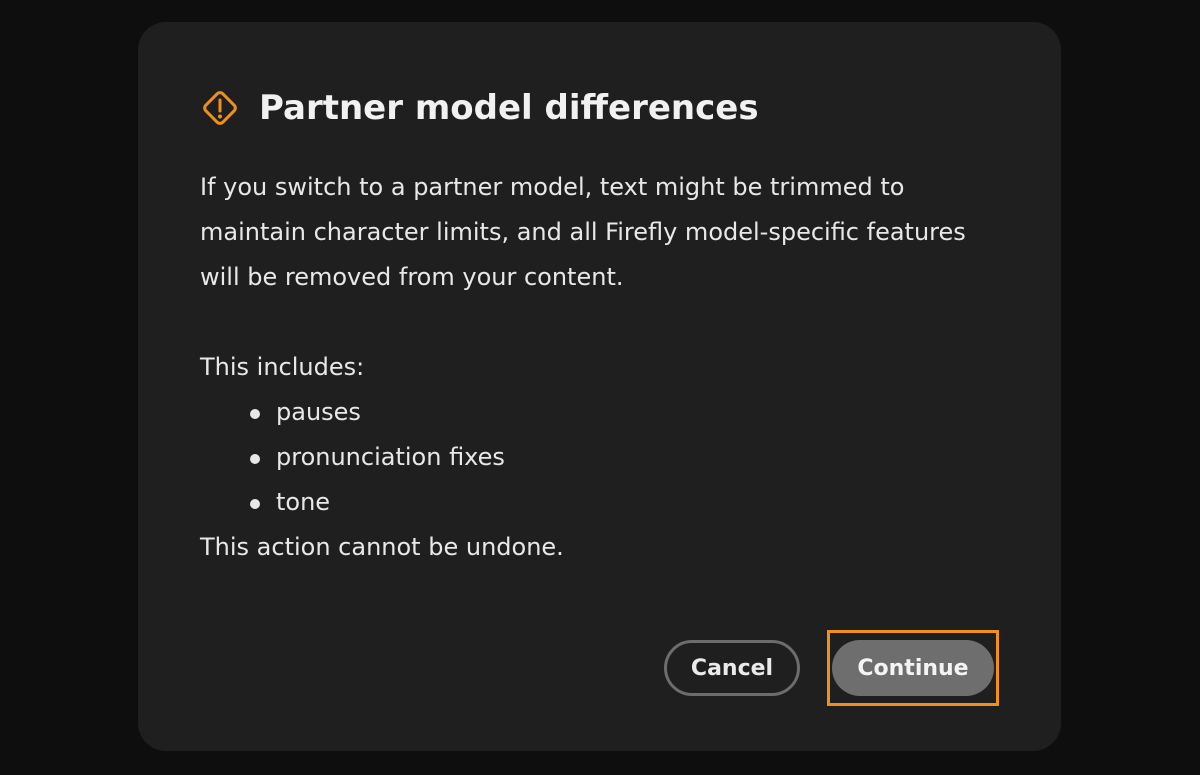 The image size is (1200, 775). Describe the element at coordinates (624, 457) in the screenshot. I see `list-item: pronunciation fixes` at that location.